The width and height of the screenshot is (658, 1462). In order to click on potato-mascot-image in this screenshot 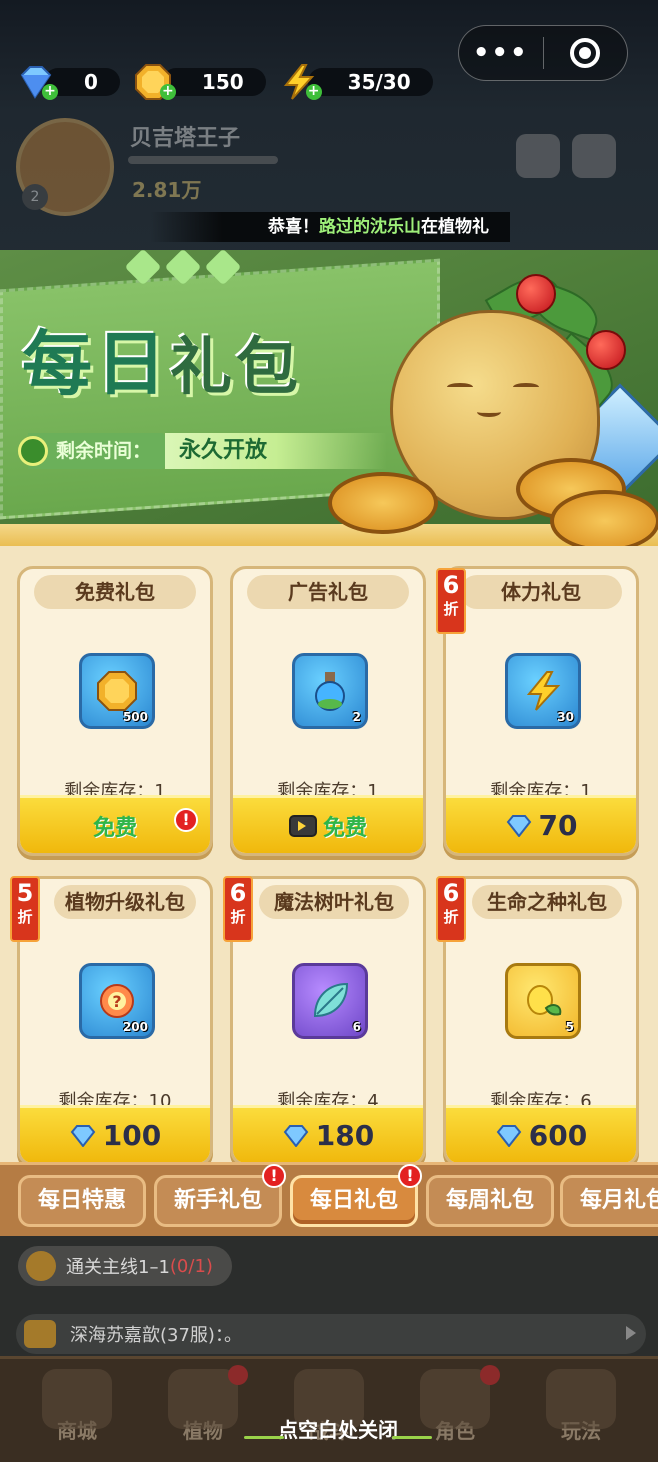, I will do `click(493, 407)`.